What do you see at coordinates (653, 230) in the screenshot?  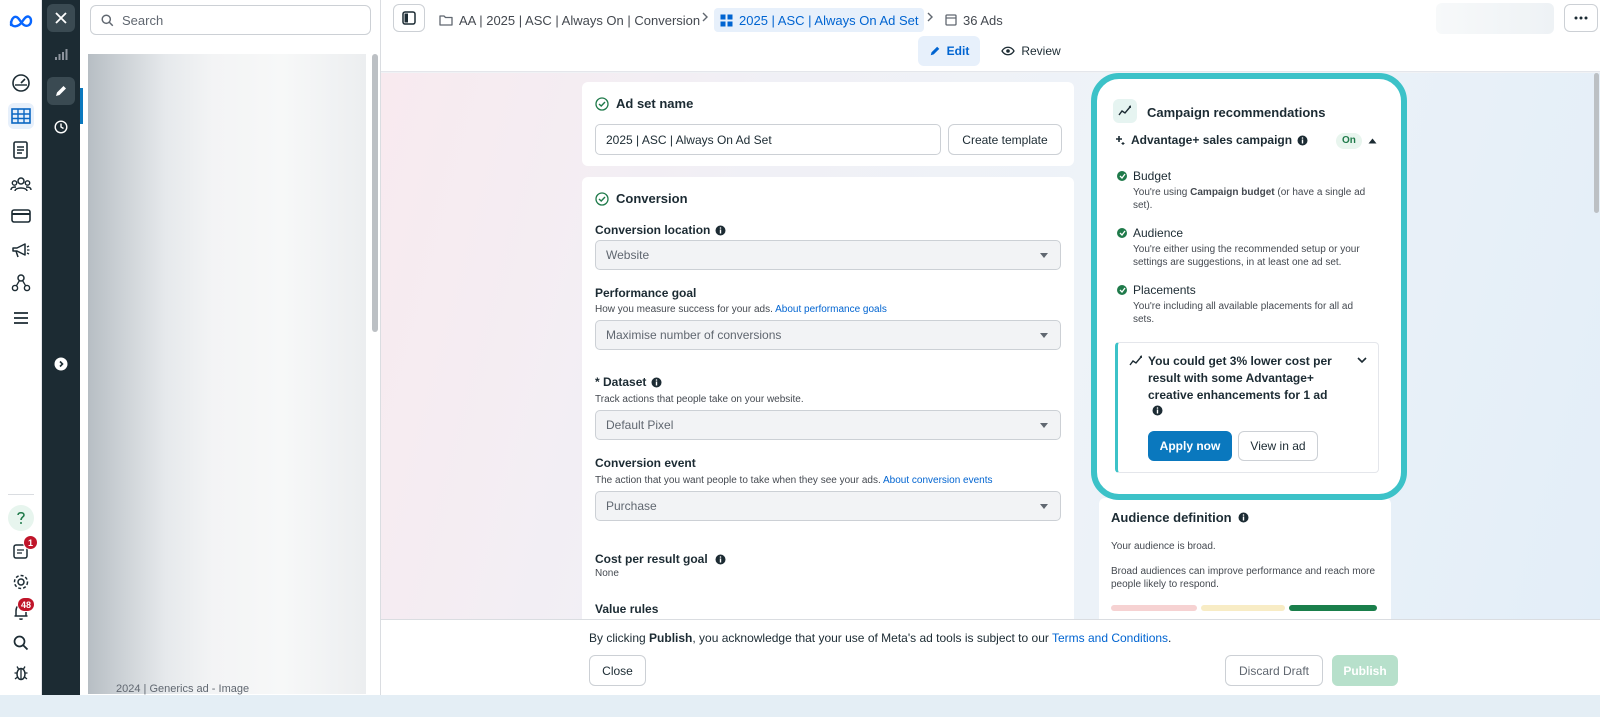 I see `conversion-location-label: Conversion location` at bounding box center [653, 230].